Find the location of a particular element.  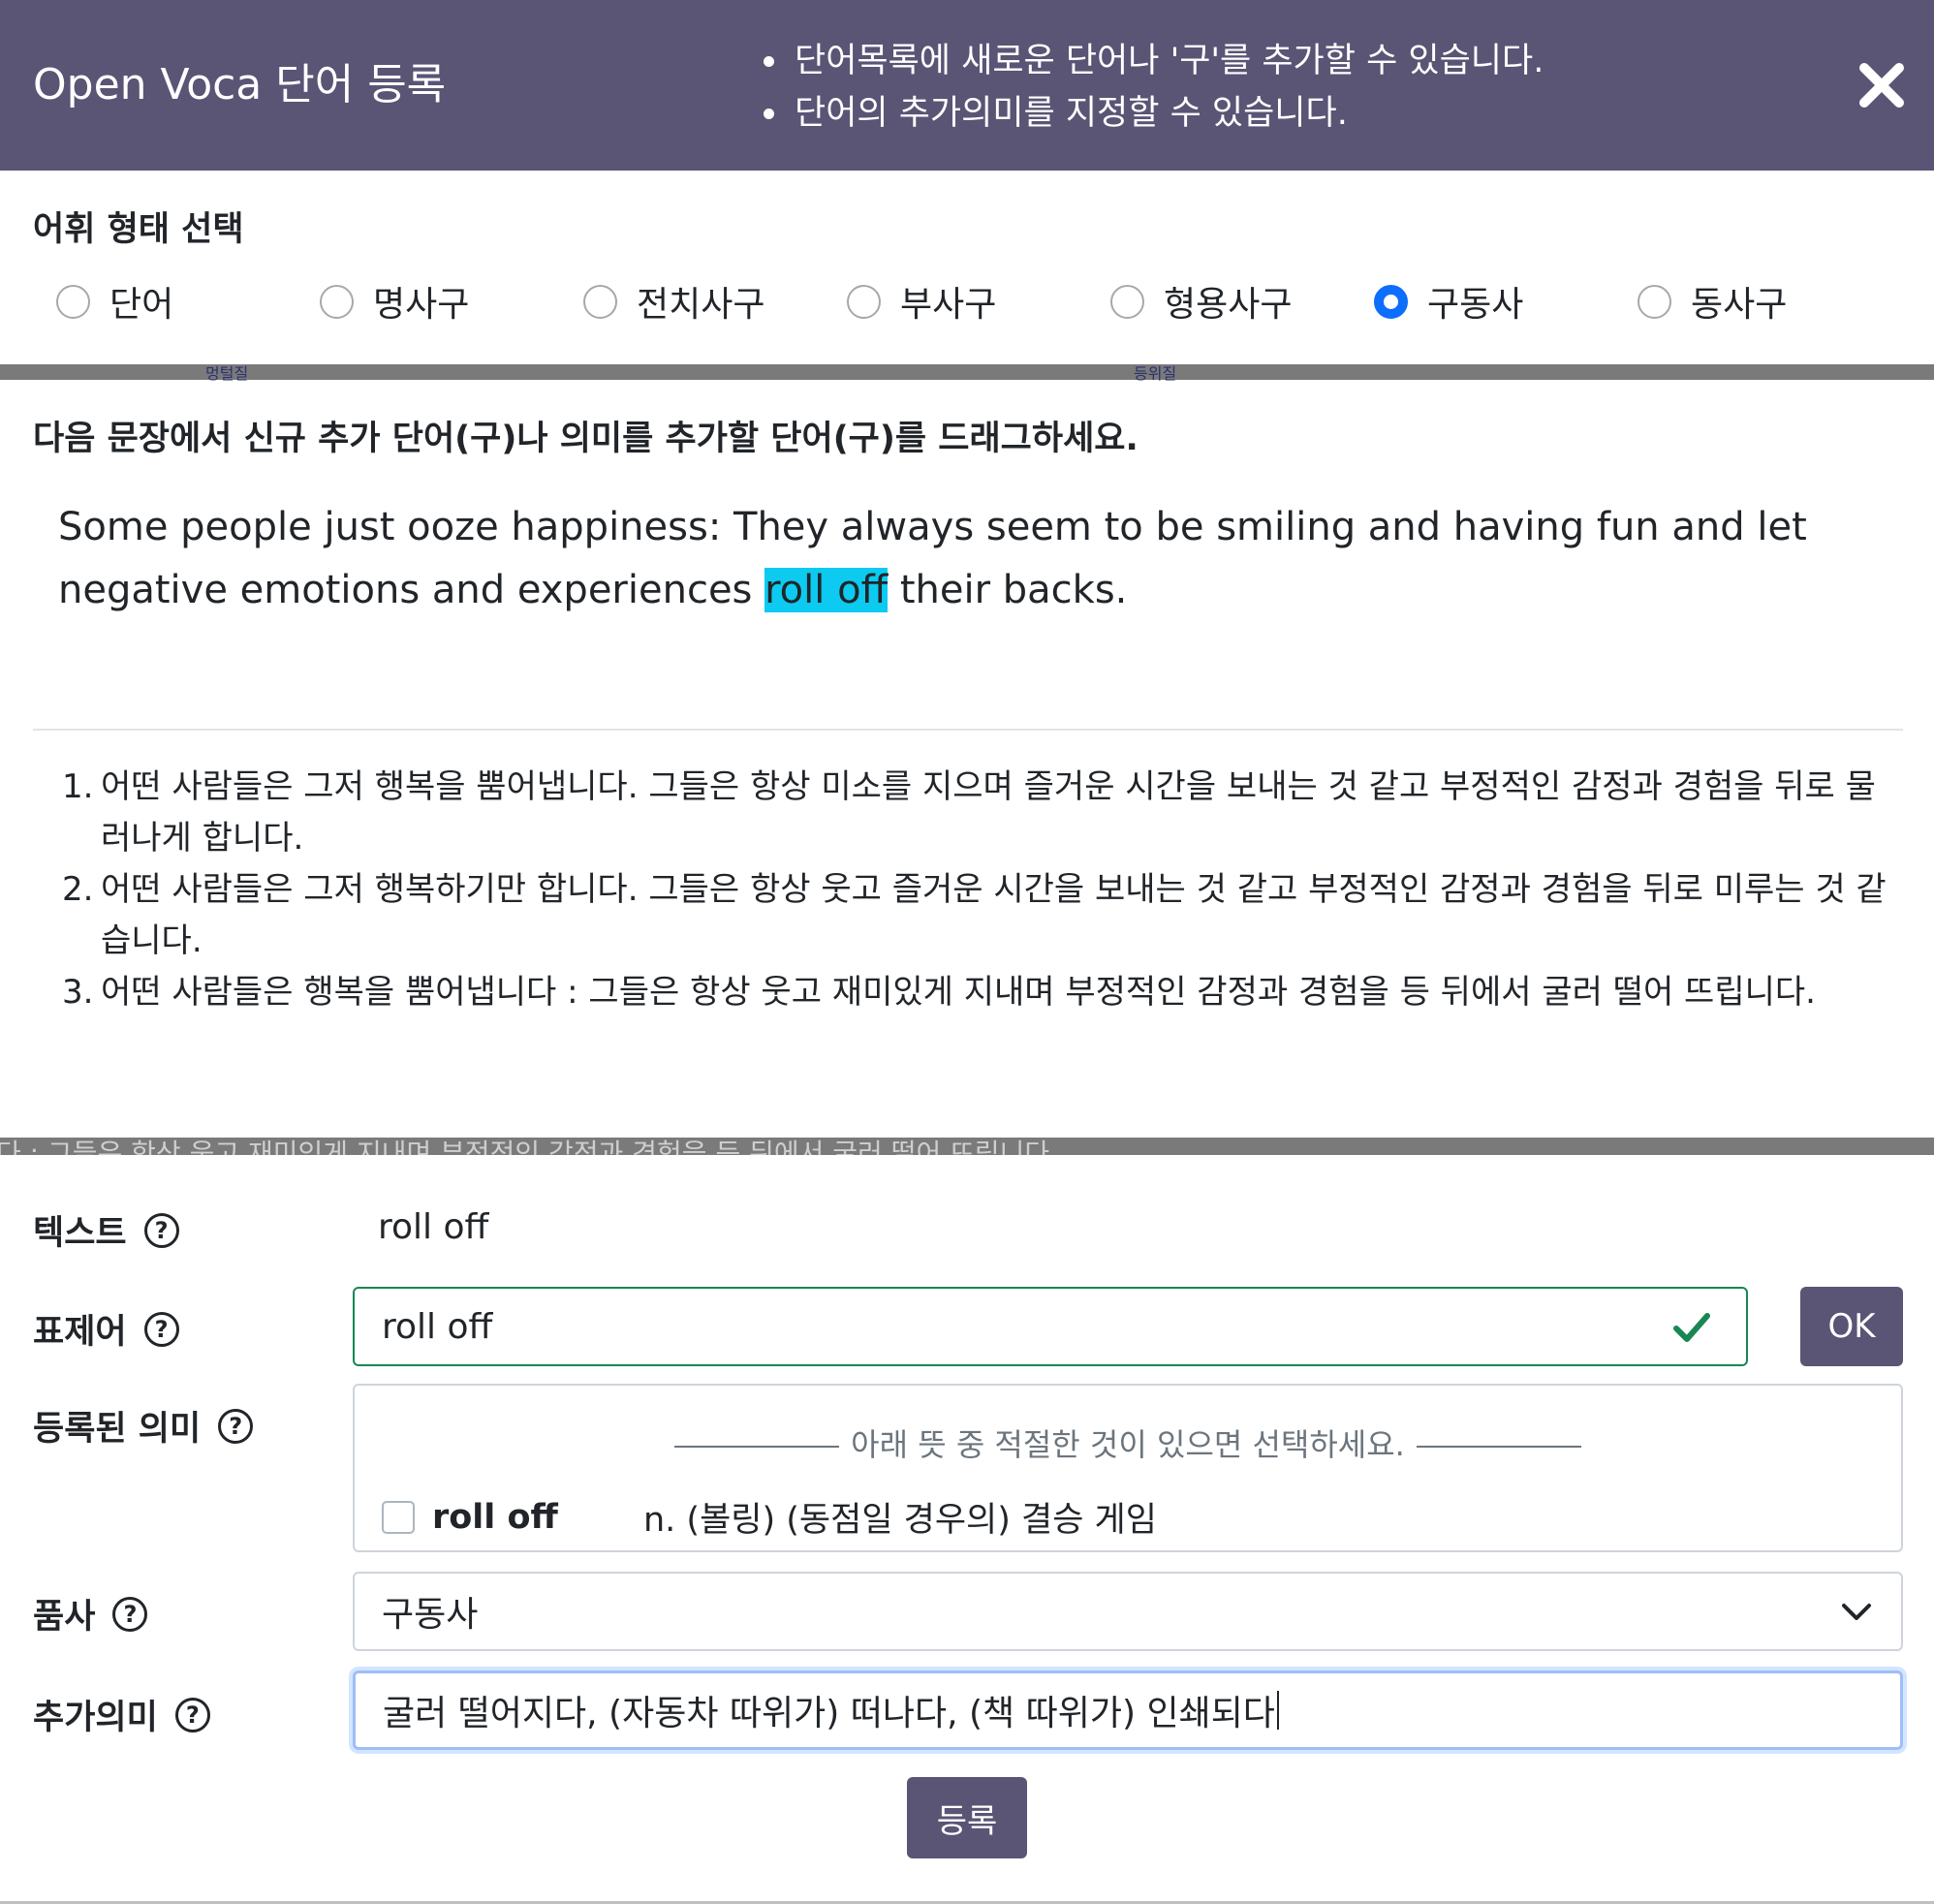

extra-meaning-input-value: 굴러 떨어지다, (자동차 따위가) 떠나다, (책 따위가) 인쇄되다 is located at coordinates (829, 1710).